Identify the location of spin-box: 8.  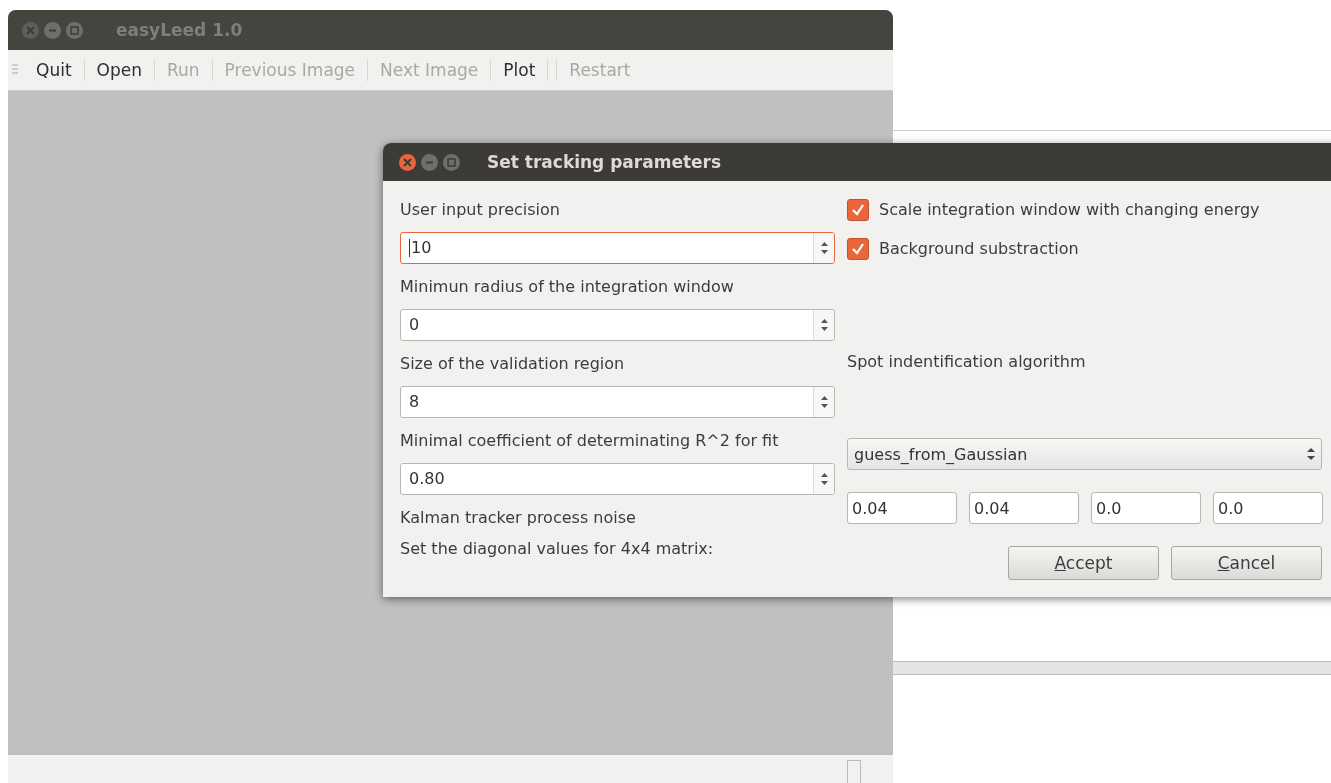
(617, 402).